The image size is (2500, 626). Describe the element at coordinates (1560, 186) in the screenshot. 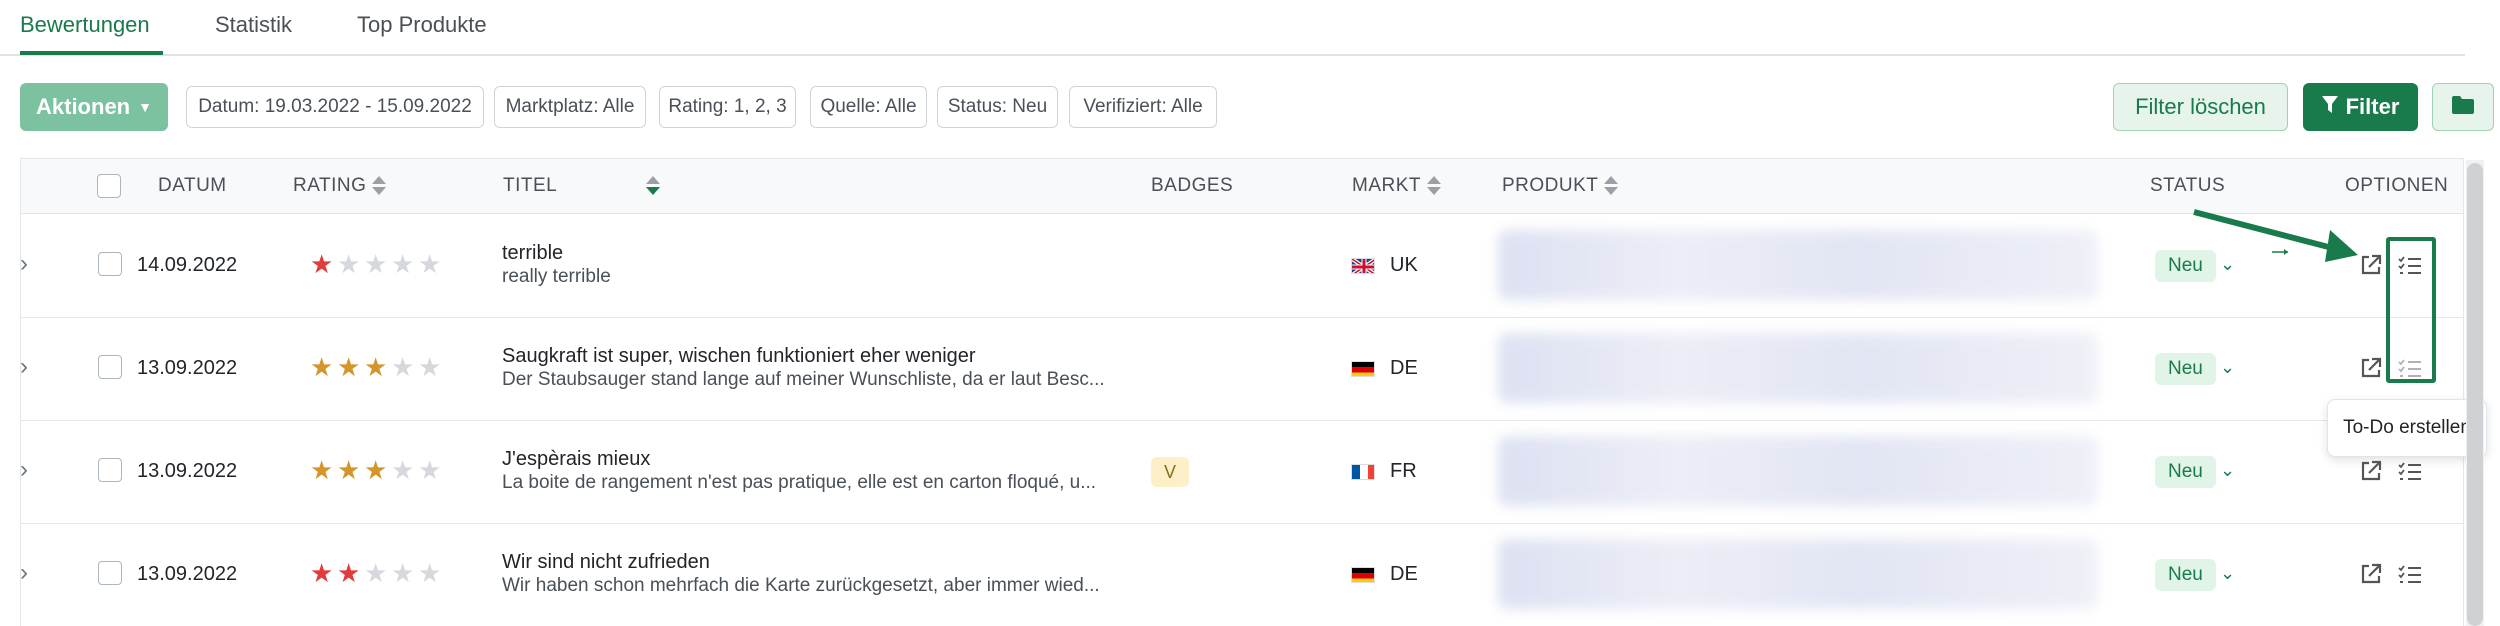

I see `column-header-product: PRODUKT` at that location.